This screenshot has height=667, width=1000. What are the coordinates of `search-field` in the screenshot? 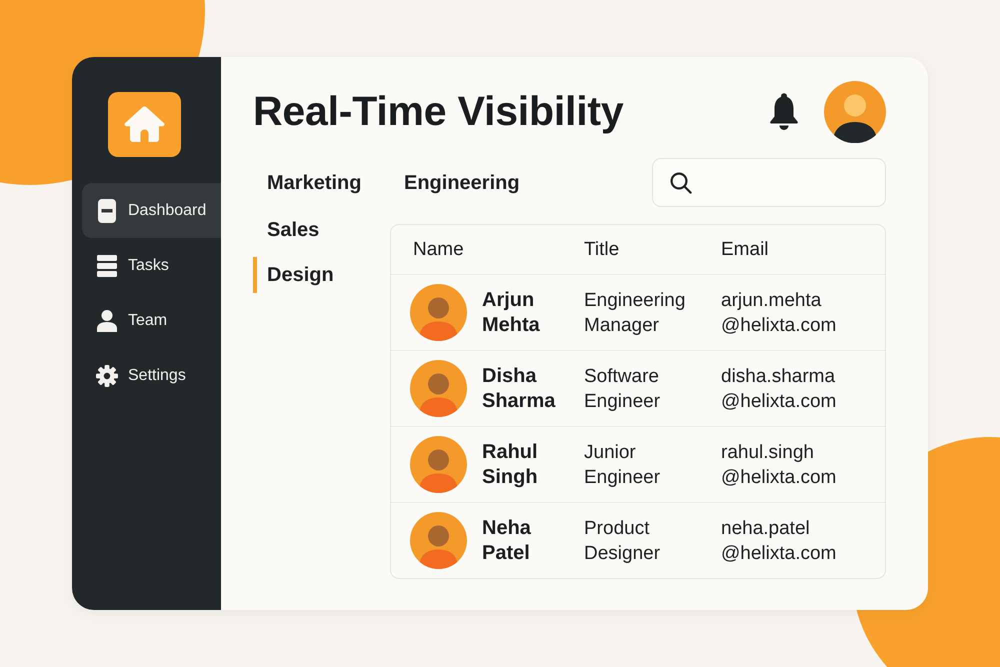 It's located at (769, 182).